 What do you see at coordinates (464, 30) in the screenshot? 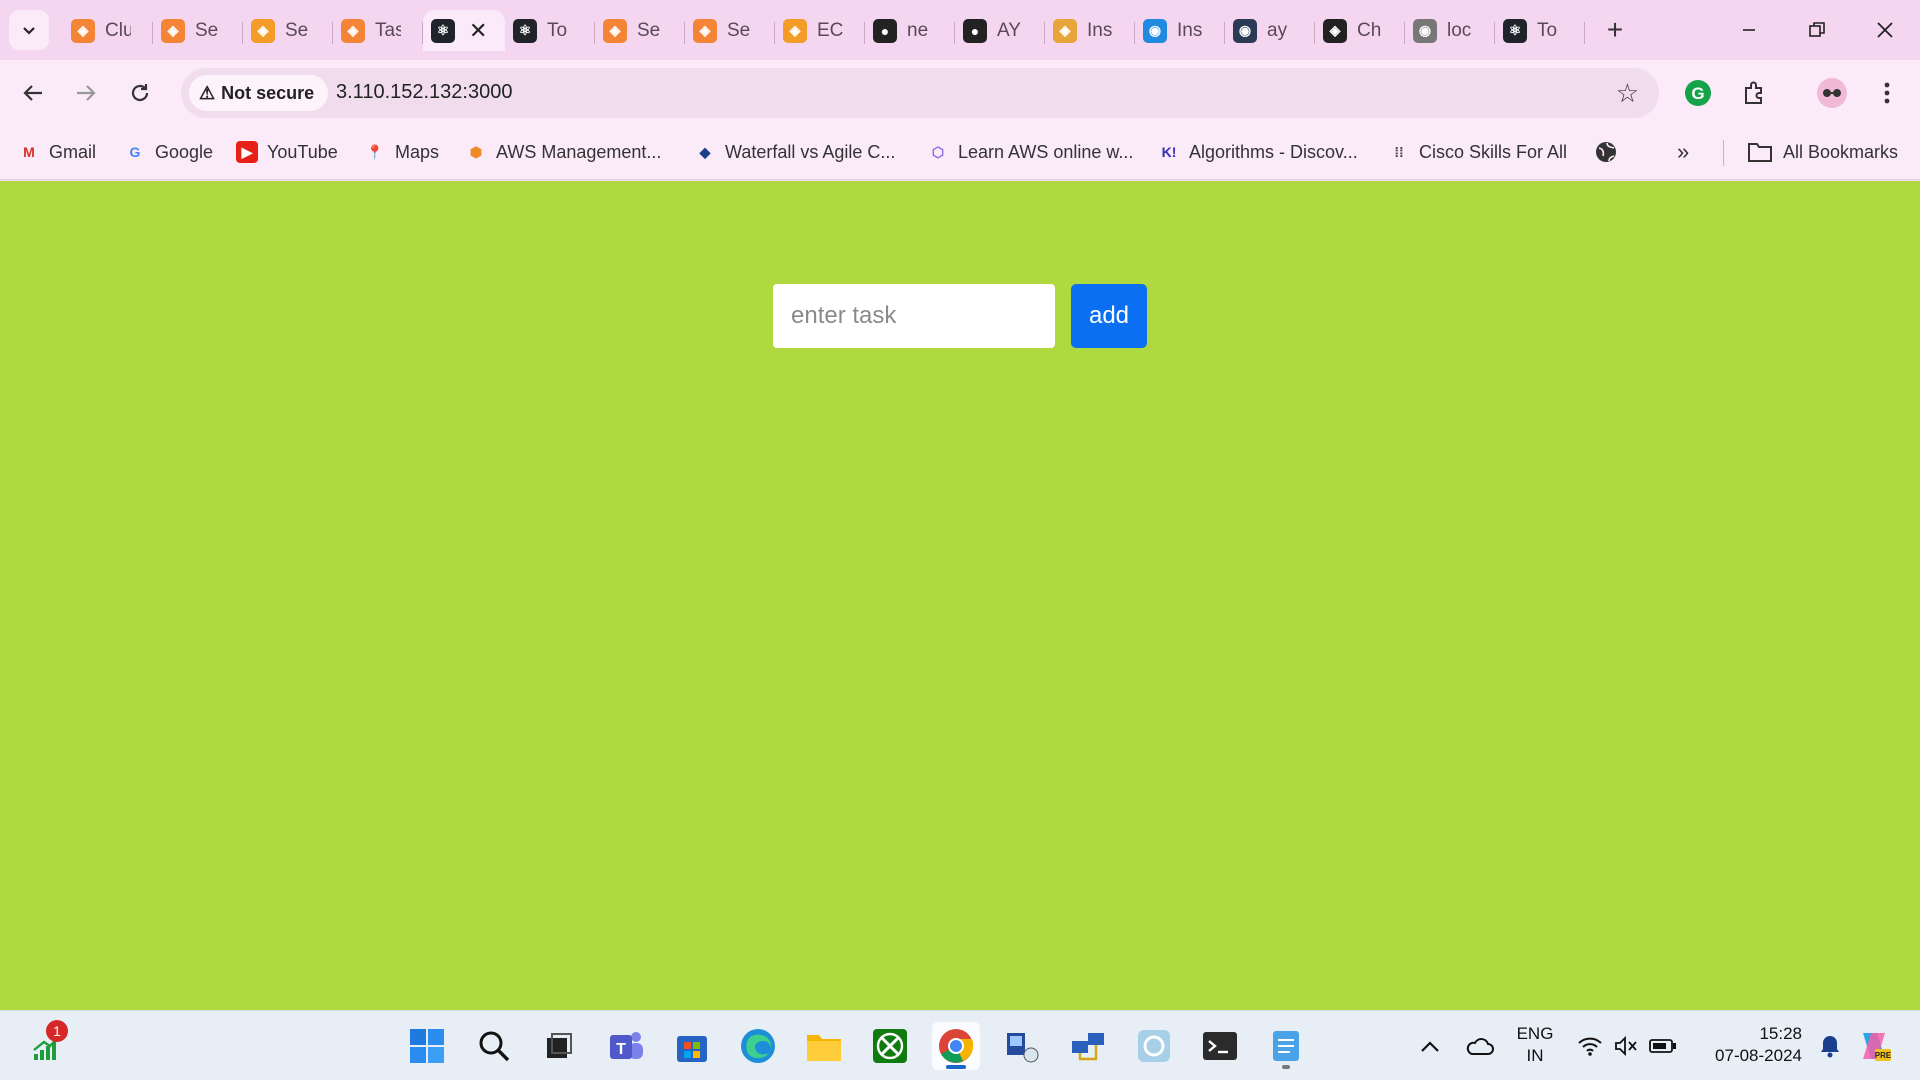
I see `tab-active: ⚛ ✕` at bounding box center [464, 30].